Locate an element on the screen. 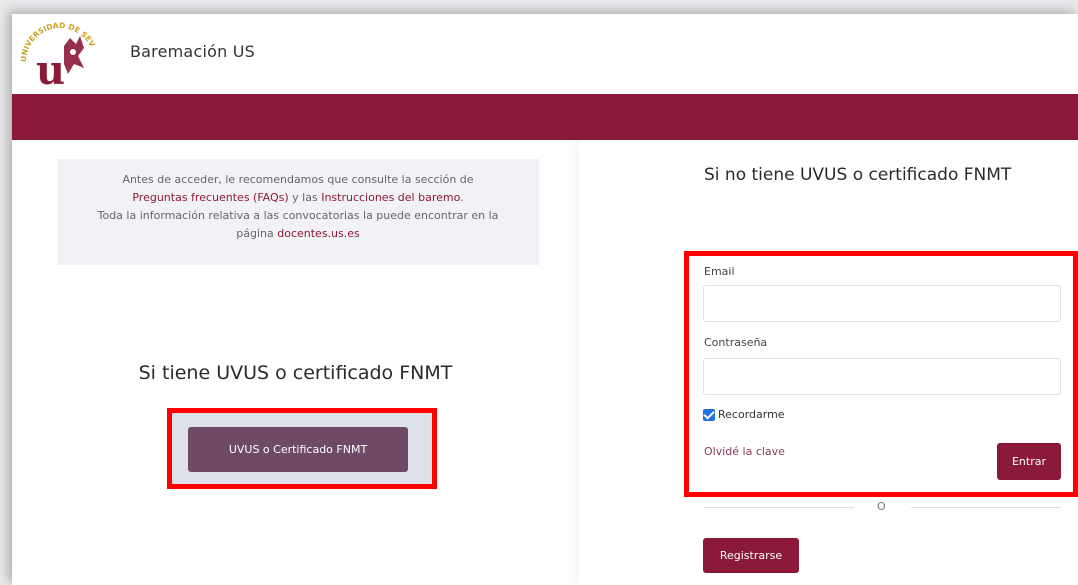  separator-line-left is located at coordinates (779, 507).